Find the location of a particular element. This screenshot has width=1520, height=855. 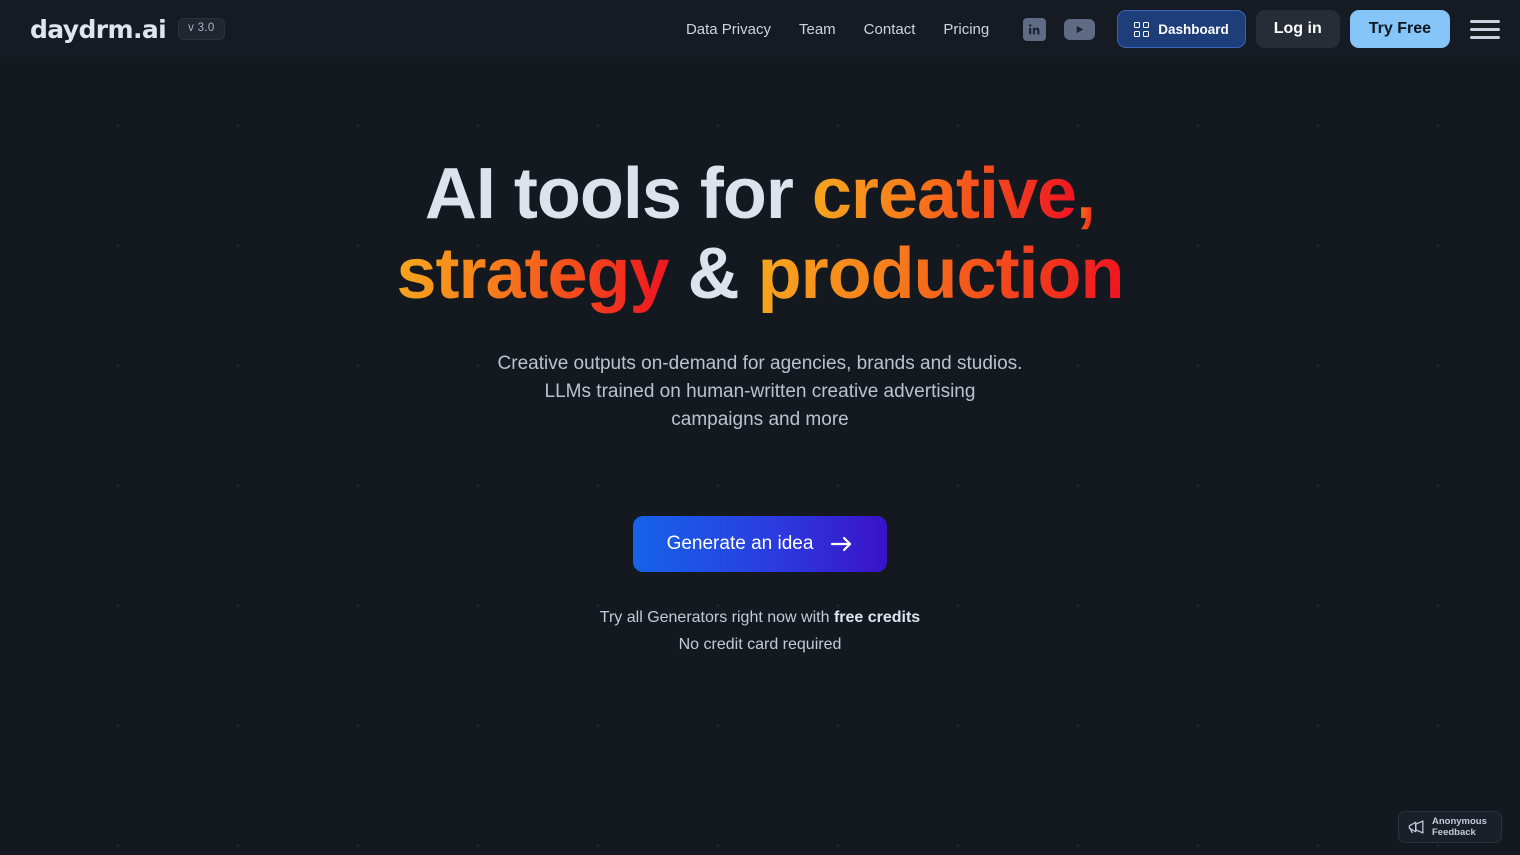

nav-link-pricing: Pricing is located at coordinates (966, 29).